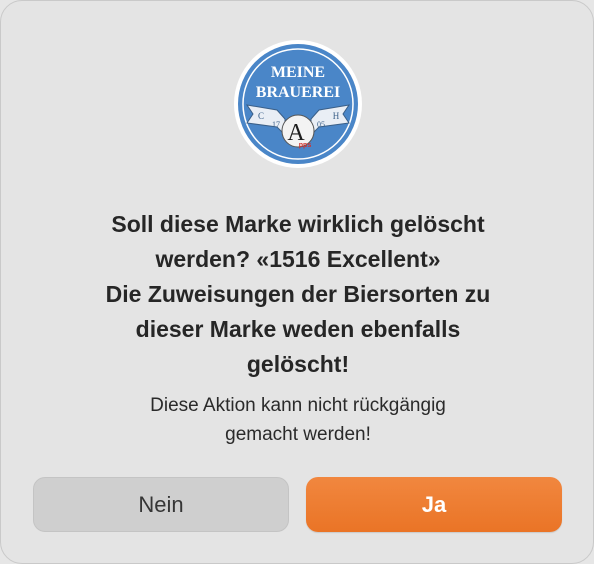 The width and height of the screenshot is (594, 564). I want to click on ribbon-left-letter: C, so click(261, 116).